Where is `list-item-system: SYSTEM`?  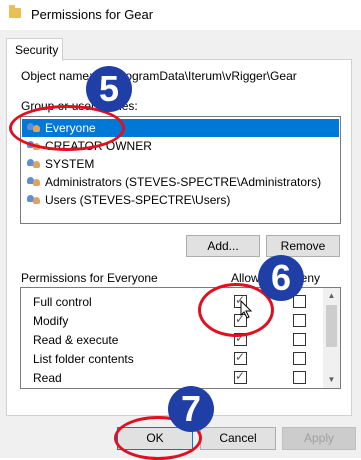 list-item-system: SYSTEM is located at coordinates (180, 164).